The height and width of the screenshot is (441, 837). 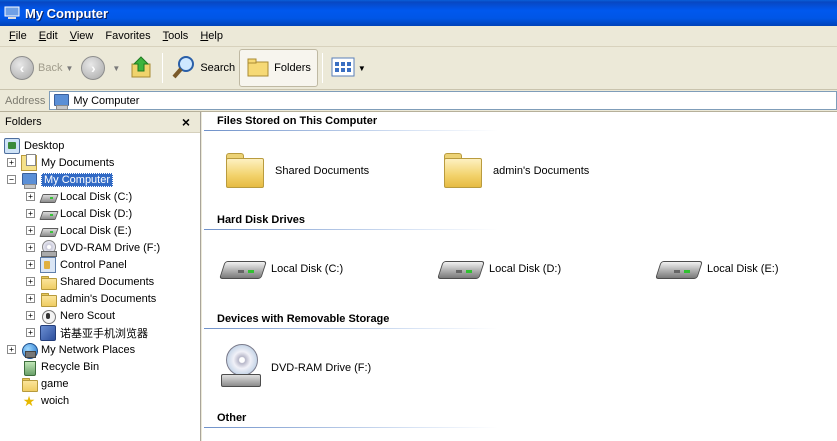 I want to click on menu-bar: File Edit View Favorites Tools Help, so click(x=418, y=36).